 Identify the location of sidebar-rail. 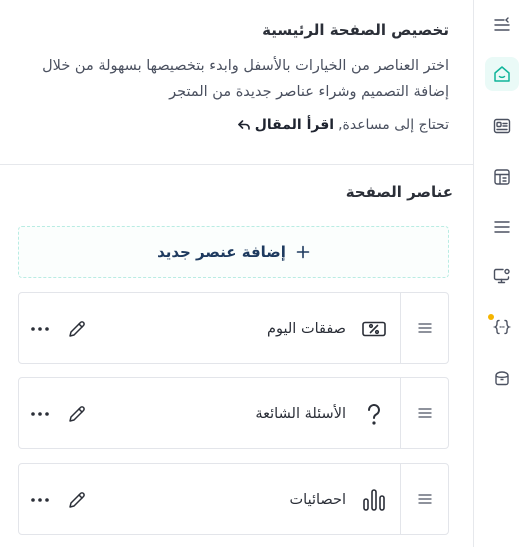
(502, 273).